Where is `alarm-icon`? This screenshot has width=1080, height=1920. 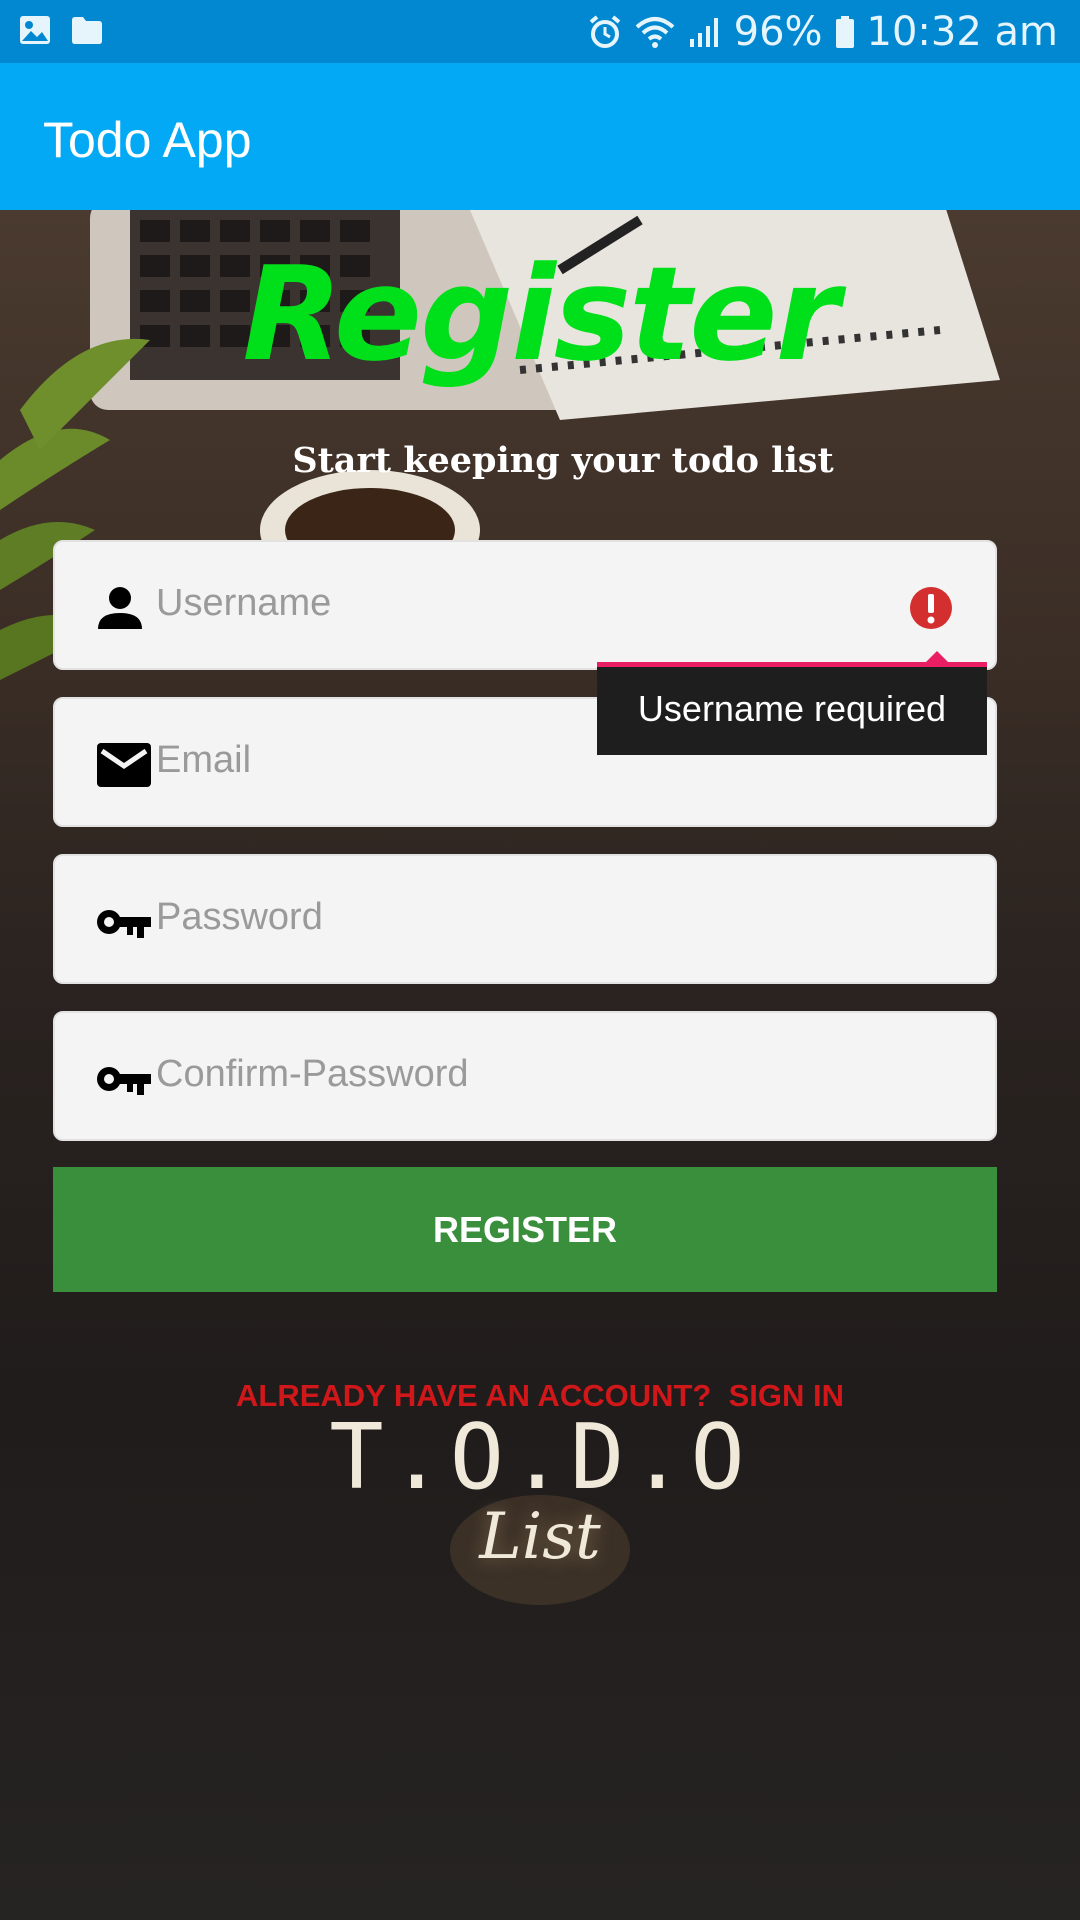 alarm-icon is located at coordinates (604, 31).